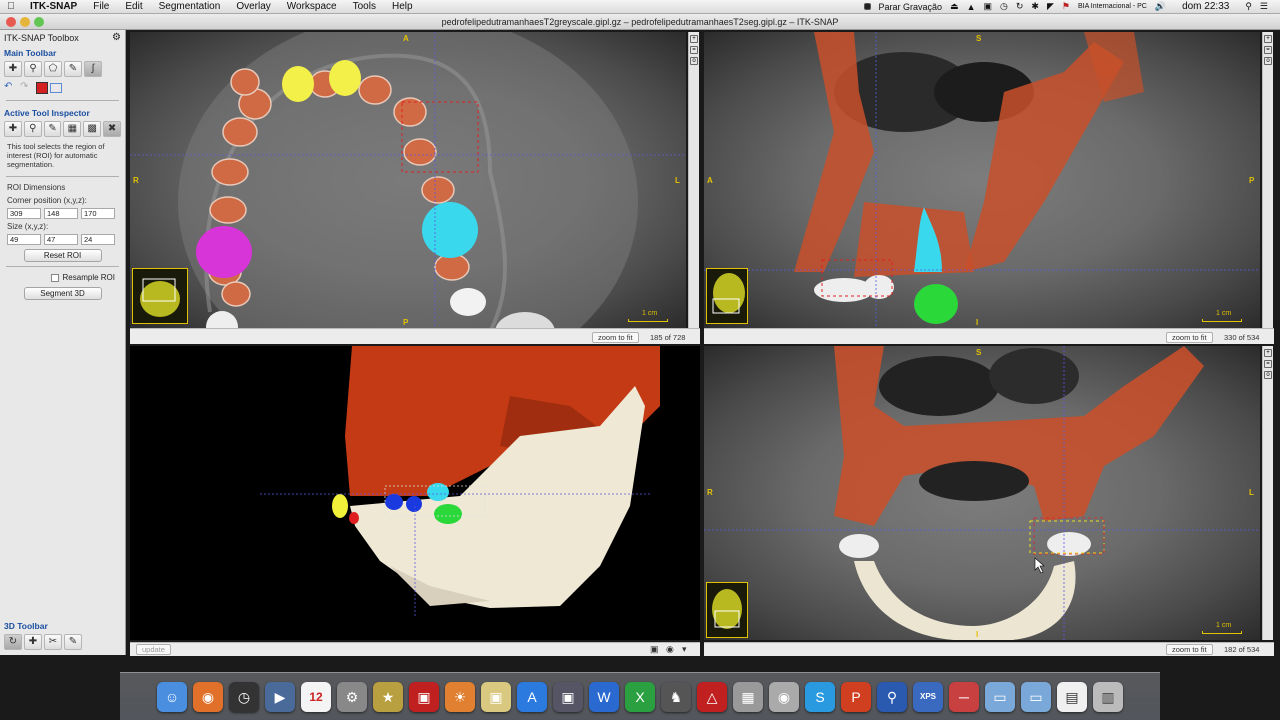 This screenshot has height=720, width=1280. What do you see at coordinates (402, 7) in the screenshot?
I see `menu-help: Help` at bounding box center [402, 7].